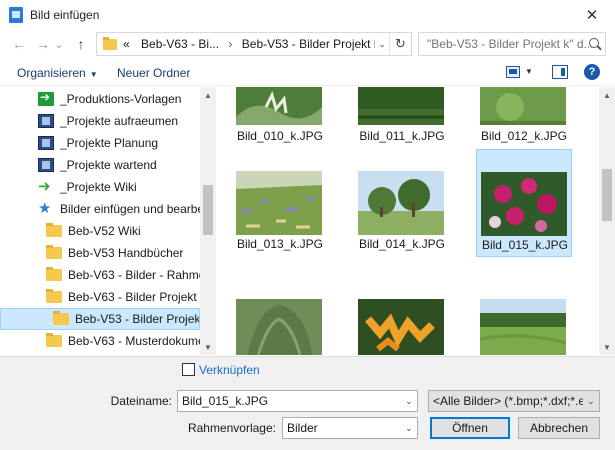  What do you see at coordinates (137, 319) in the screenshot?
I see `tree-item-label: Beb-V53 - Bilder Projekt k` at bounding box center [137, 319].